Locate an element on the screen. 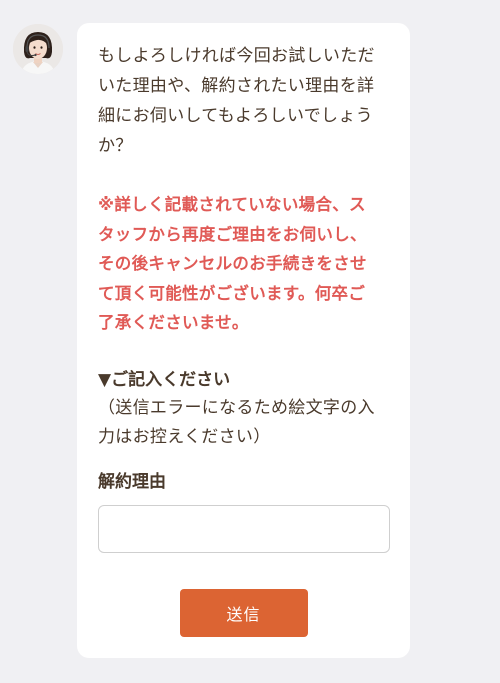  instruction-heading: ▼ご記入ください is located at coordinates (164, 379).